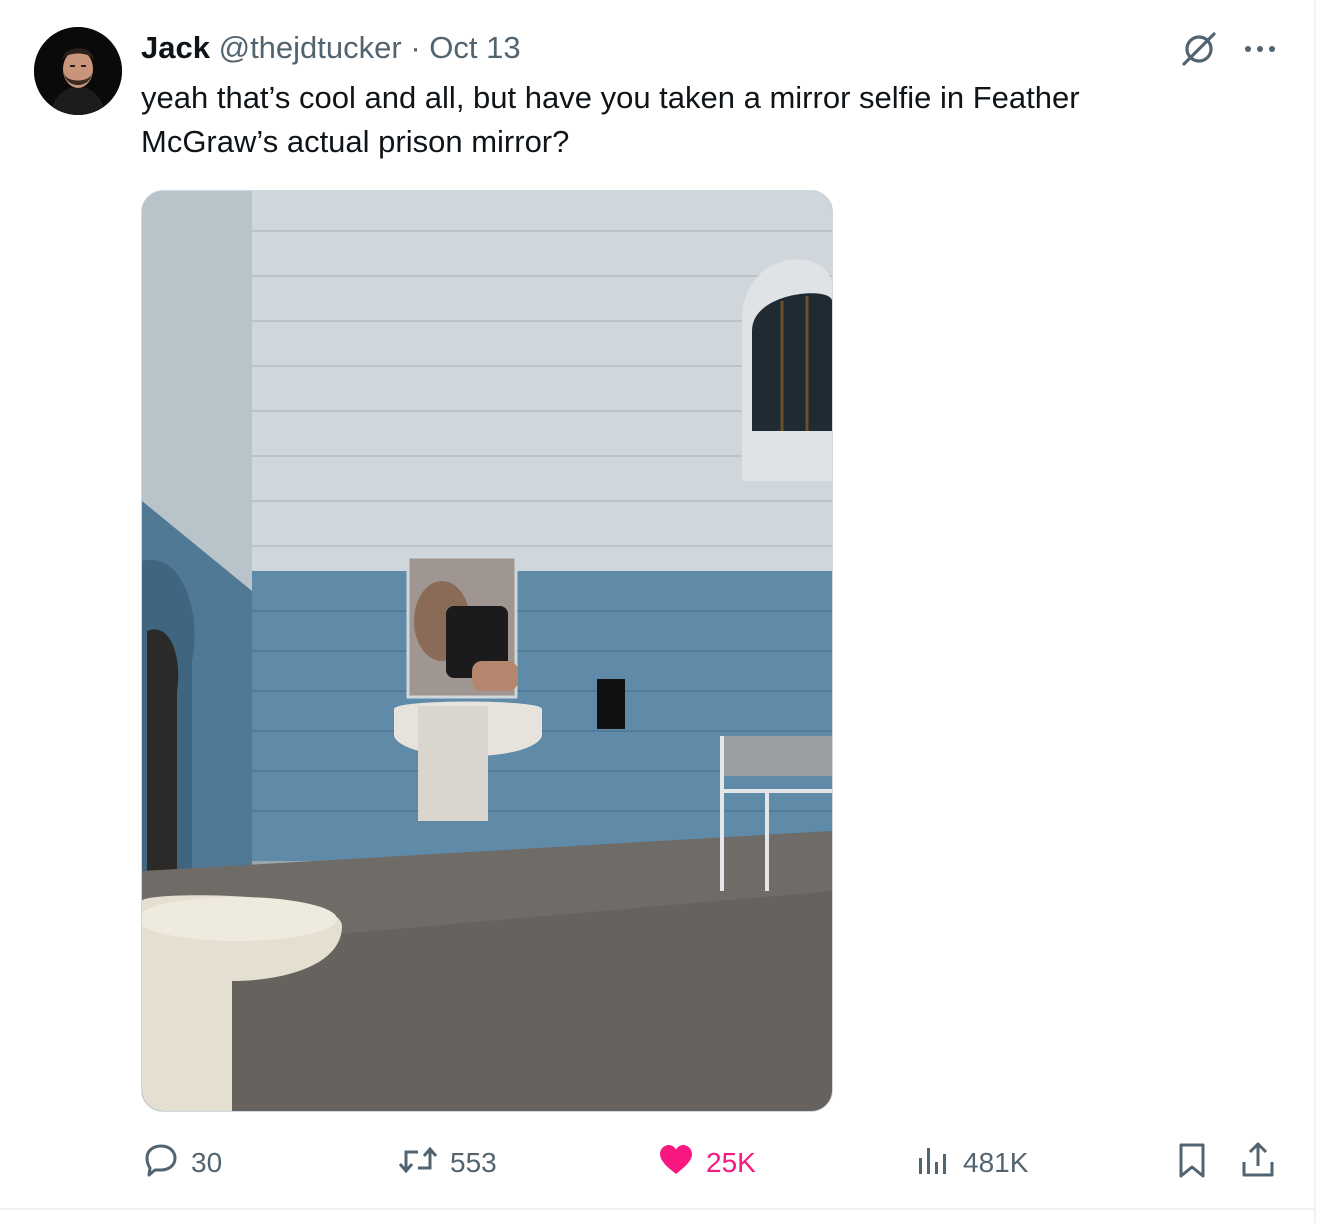 This screenshot has width=1326, height=1224. Describe the element at coordinates (731, 1162) in the screenshot. I see `like-count: 25K` at that location.